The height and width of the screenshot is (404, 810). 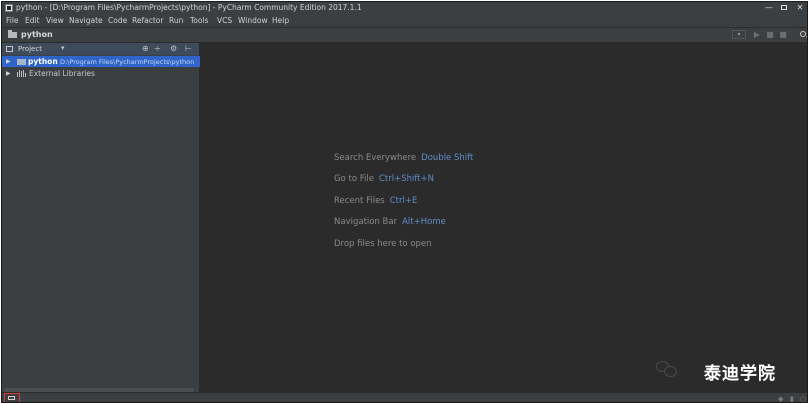 What do you see at coordinates (404, 35) in the screenshot?
I see `navigation-bar: python ▾ ▶ ■ ■` at bounding box center [404, 35].